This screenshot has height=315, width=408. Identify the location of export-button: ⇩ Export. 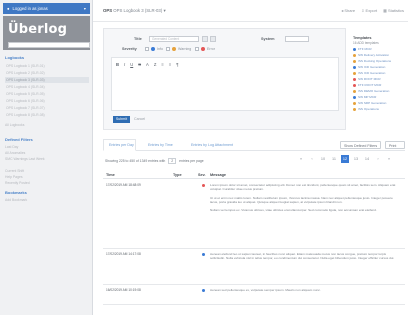
(369, 10).